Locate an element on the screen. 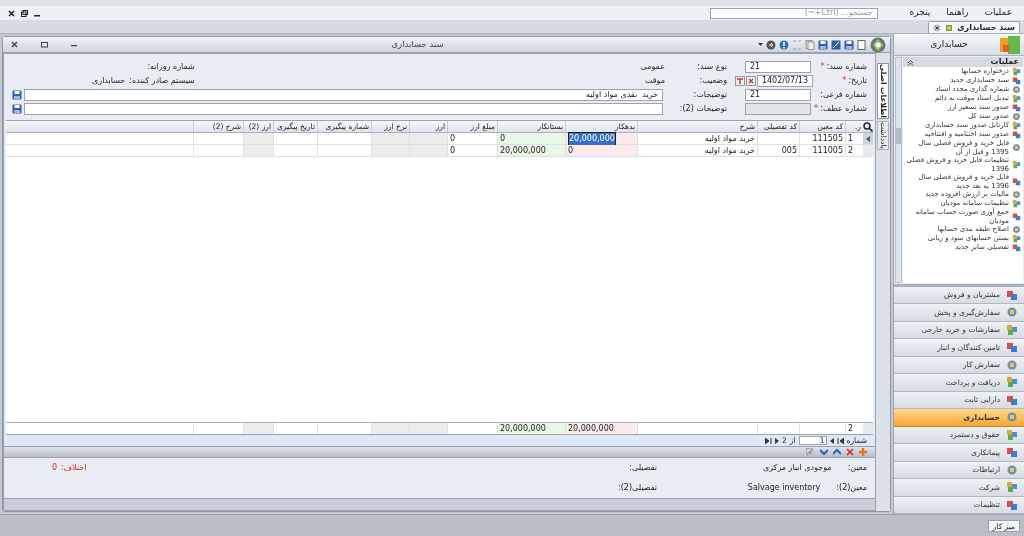 This screenshot has width=1024, height=536. first-page-icon is located at coordinates (840, 440).